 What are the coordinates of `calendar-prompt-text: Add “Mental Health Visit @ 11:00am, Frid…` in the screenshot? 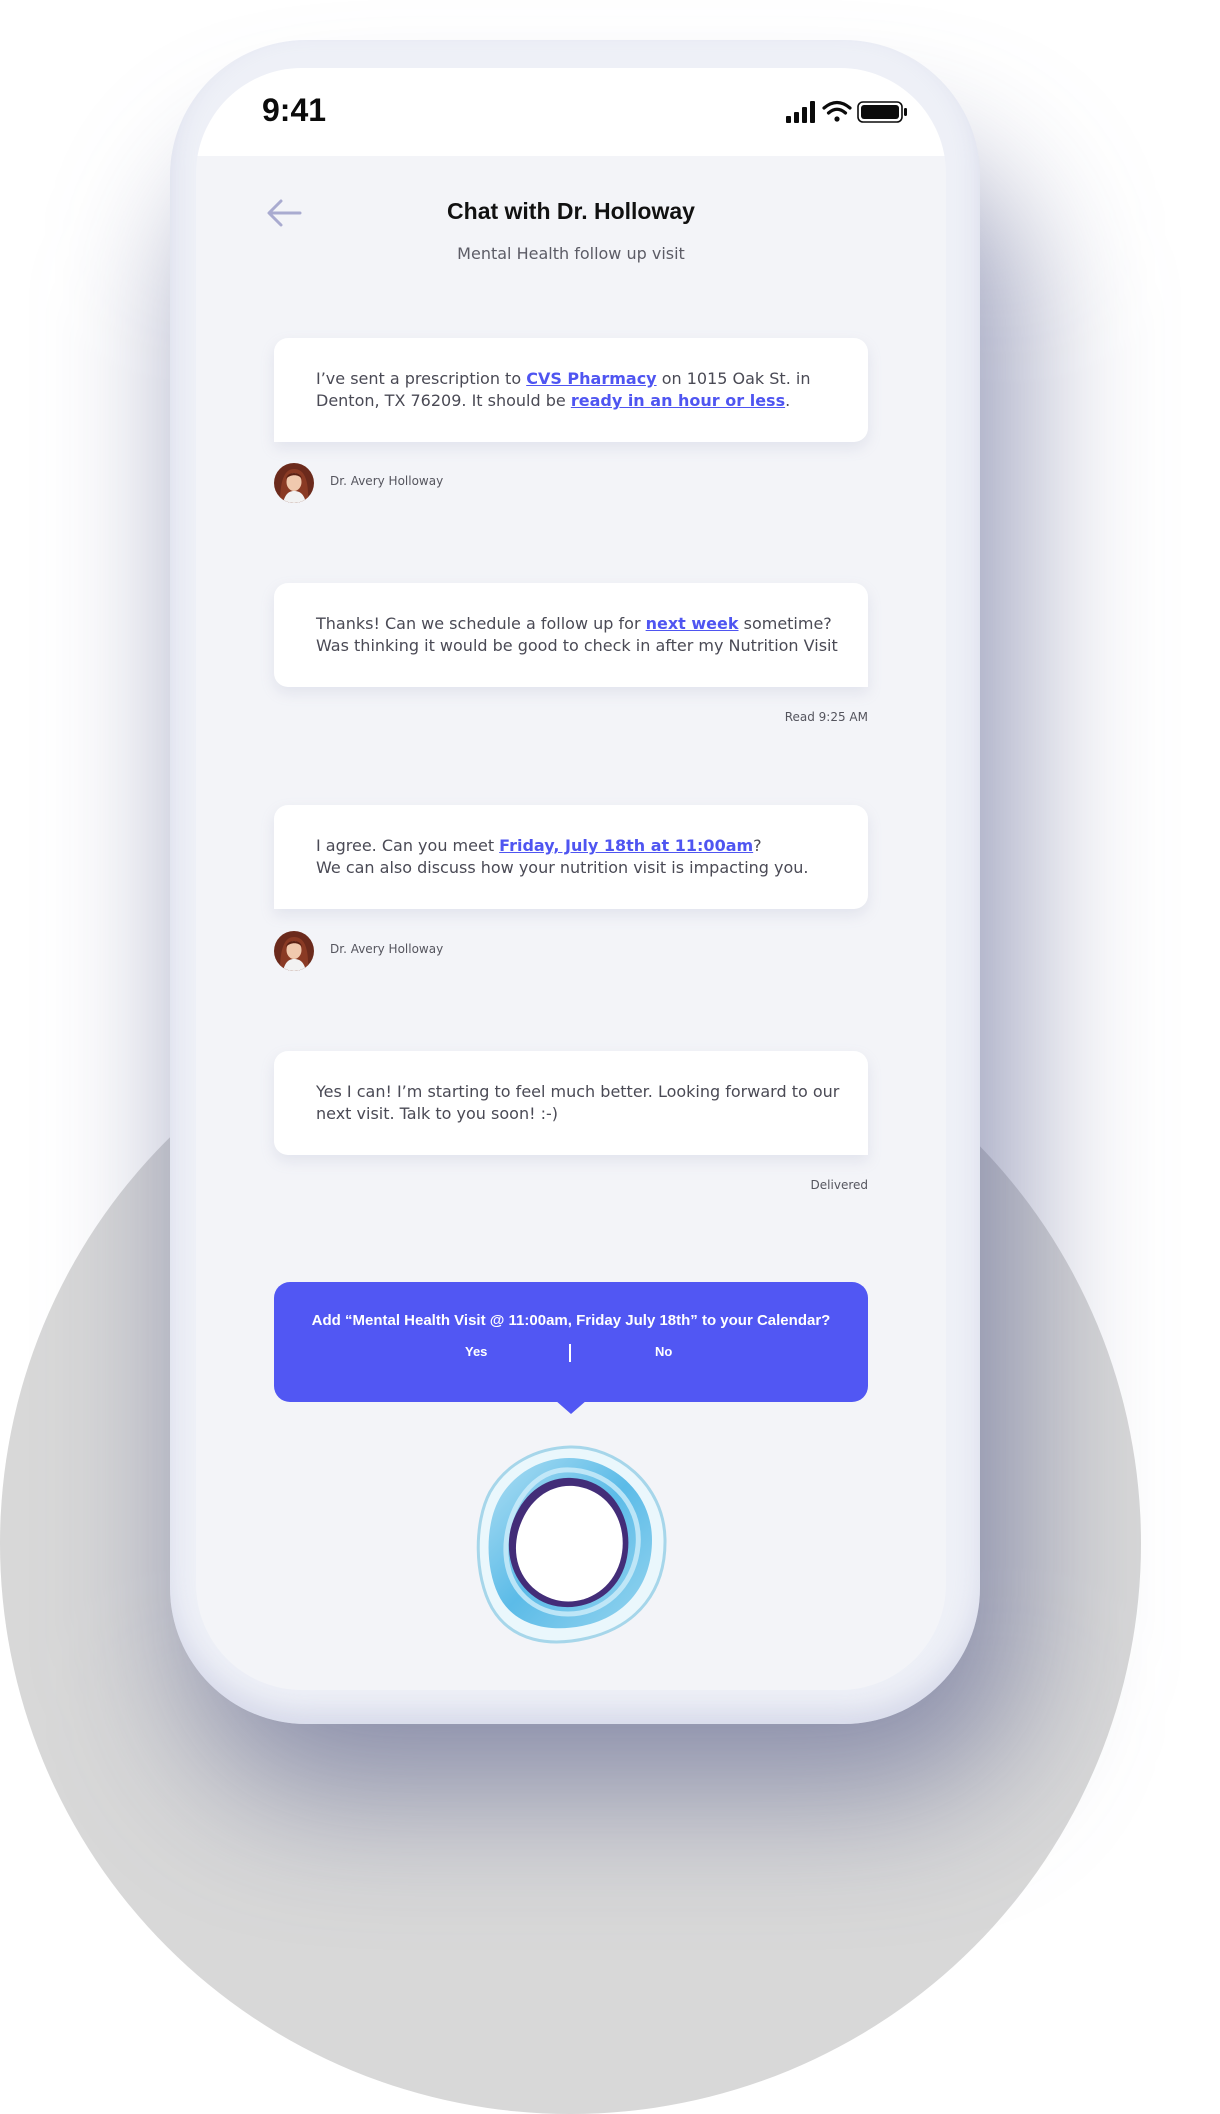 It's located at (571, 1320).